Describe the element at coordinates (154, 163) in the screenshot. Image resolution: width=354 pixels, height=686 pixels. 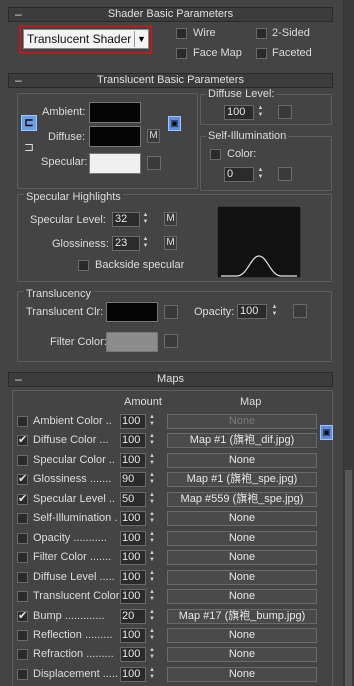
I see `specular-map-button` at that location.